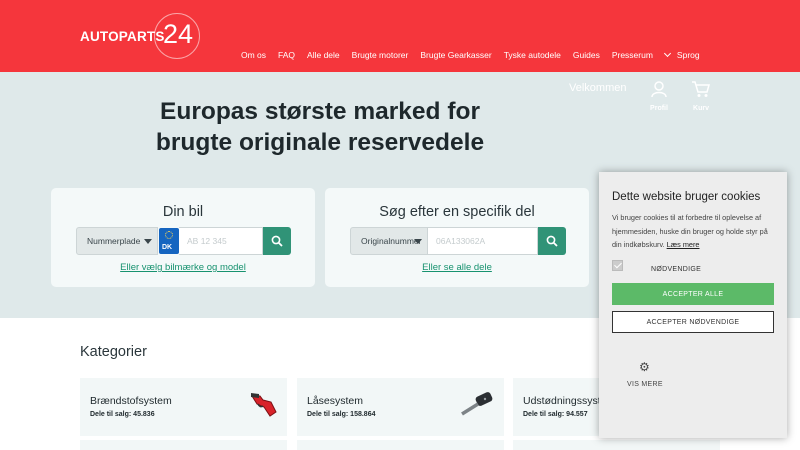 This screenshot has width=800, height=450. I want to click on logo-text: AUTOPARTS, so click(122, 36).